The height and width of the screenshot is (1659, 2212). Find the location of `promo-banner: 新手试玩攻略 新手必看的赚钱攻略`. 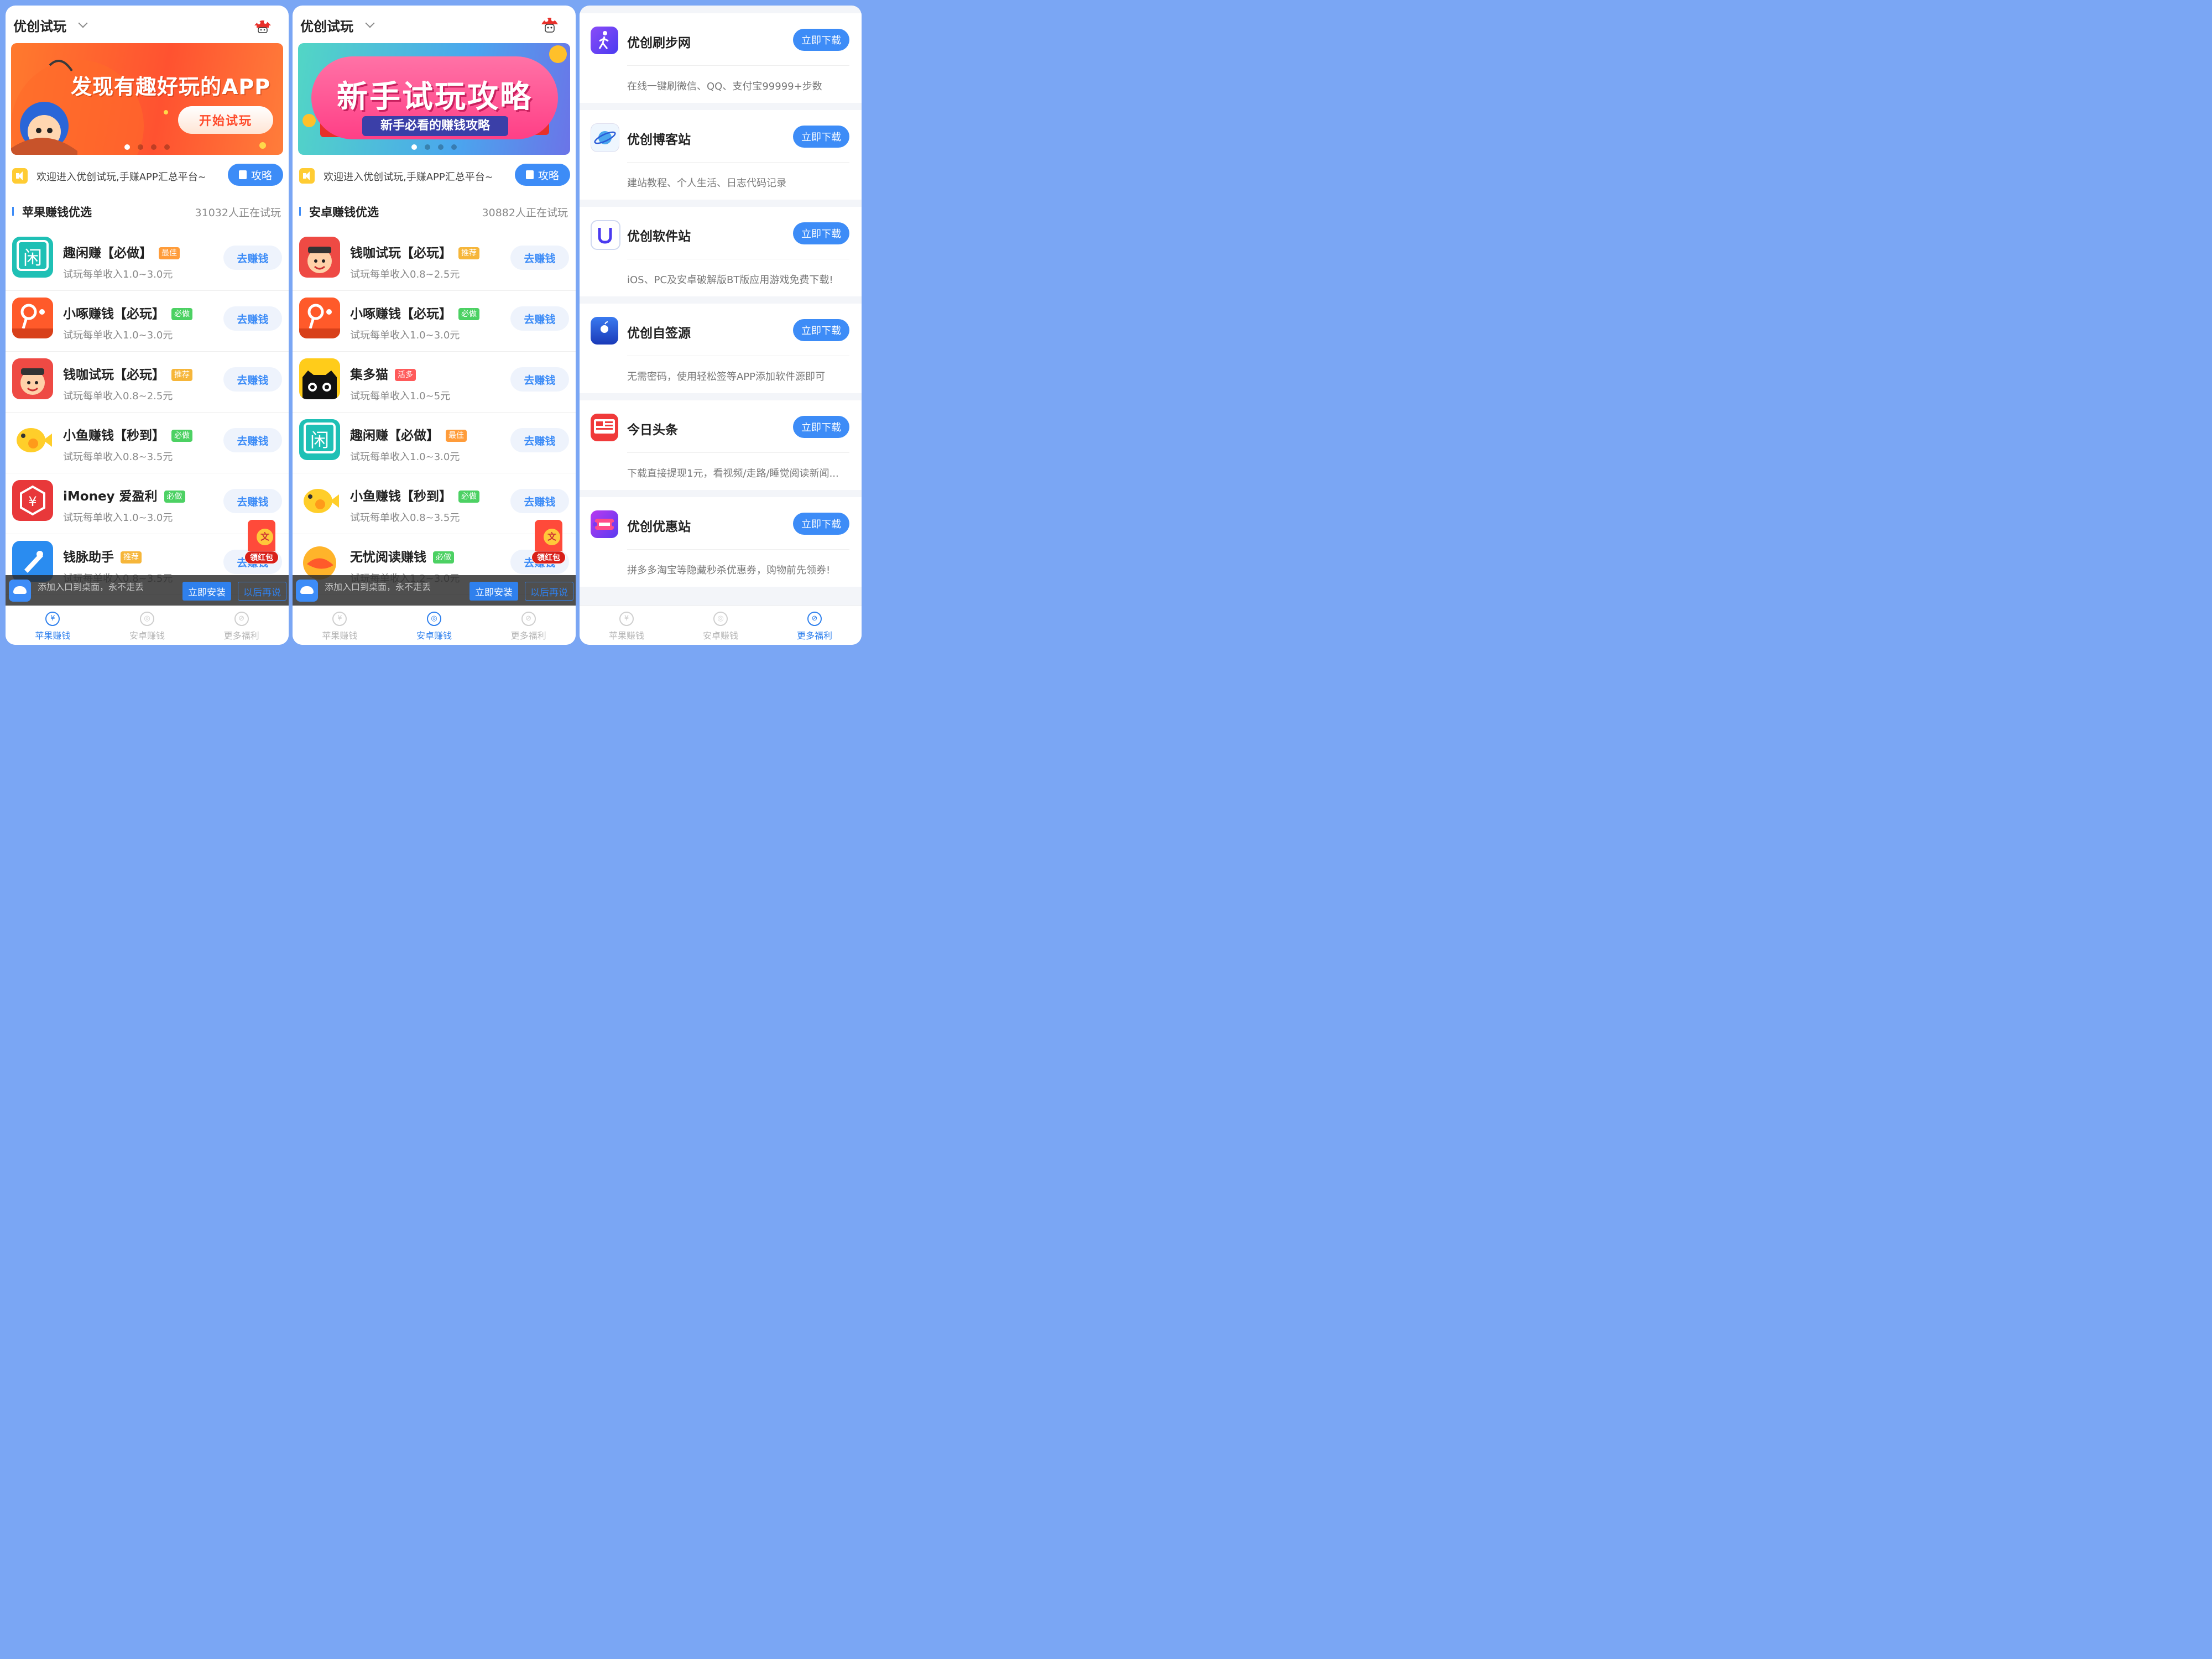

promo-banner: 新手试玩攻略 新手必看的赚钱攻略 is located at coordinates (434, 99).